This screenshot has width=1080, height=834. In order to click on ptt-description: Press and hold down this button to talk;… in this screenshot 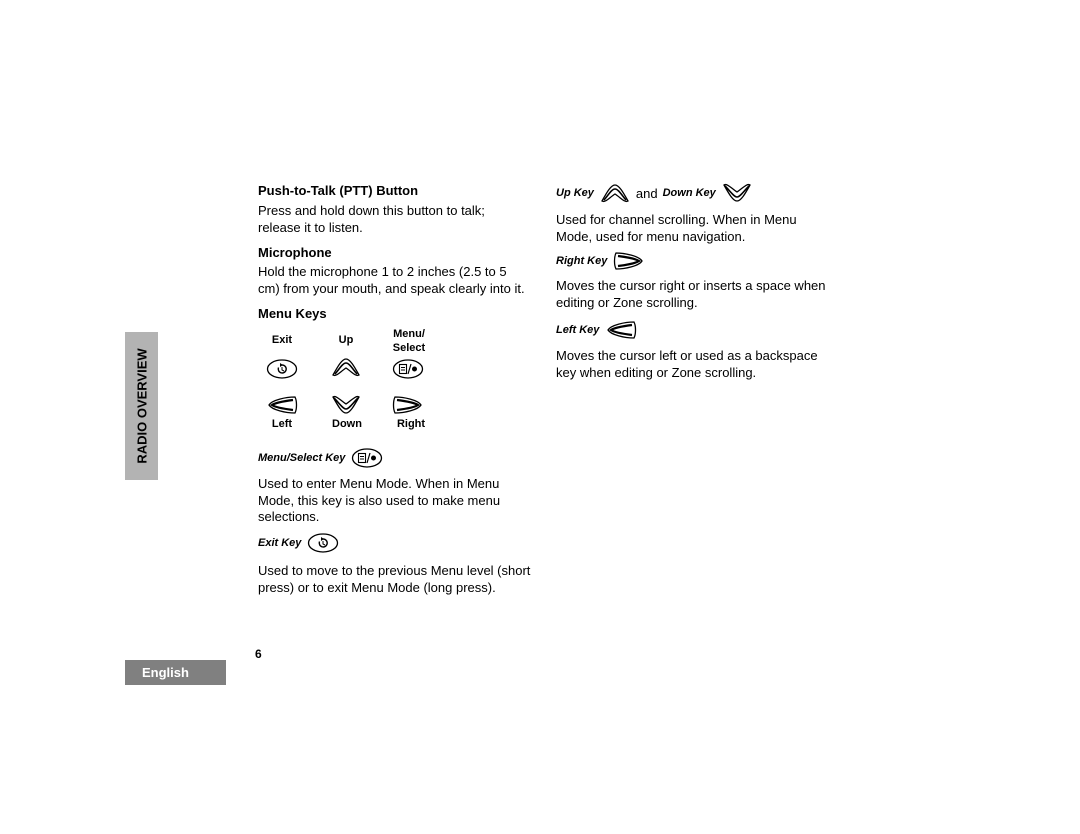, I will do `click(371, 219)`.